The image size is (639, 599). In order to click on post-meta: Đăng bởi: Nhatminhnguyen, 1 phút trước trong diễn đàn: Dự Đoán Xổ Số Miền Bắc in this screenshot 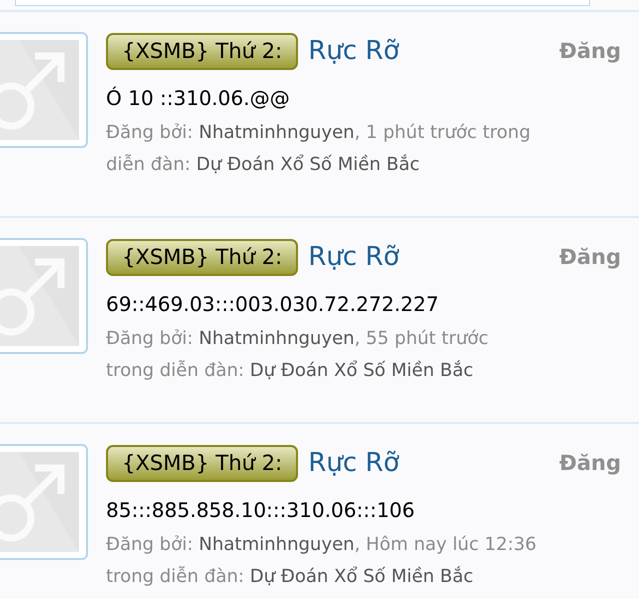, I will do `click(319, 149)`.